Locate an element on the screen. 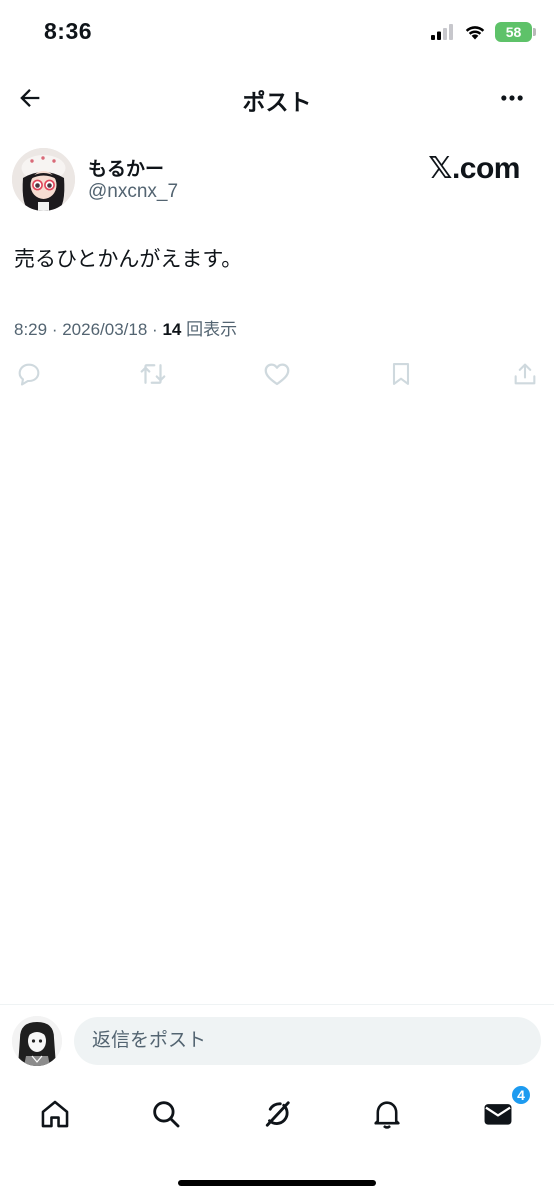 The width and height of the screenshot is (554, 1200). share-icon is located at coordinates (525, 374).